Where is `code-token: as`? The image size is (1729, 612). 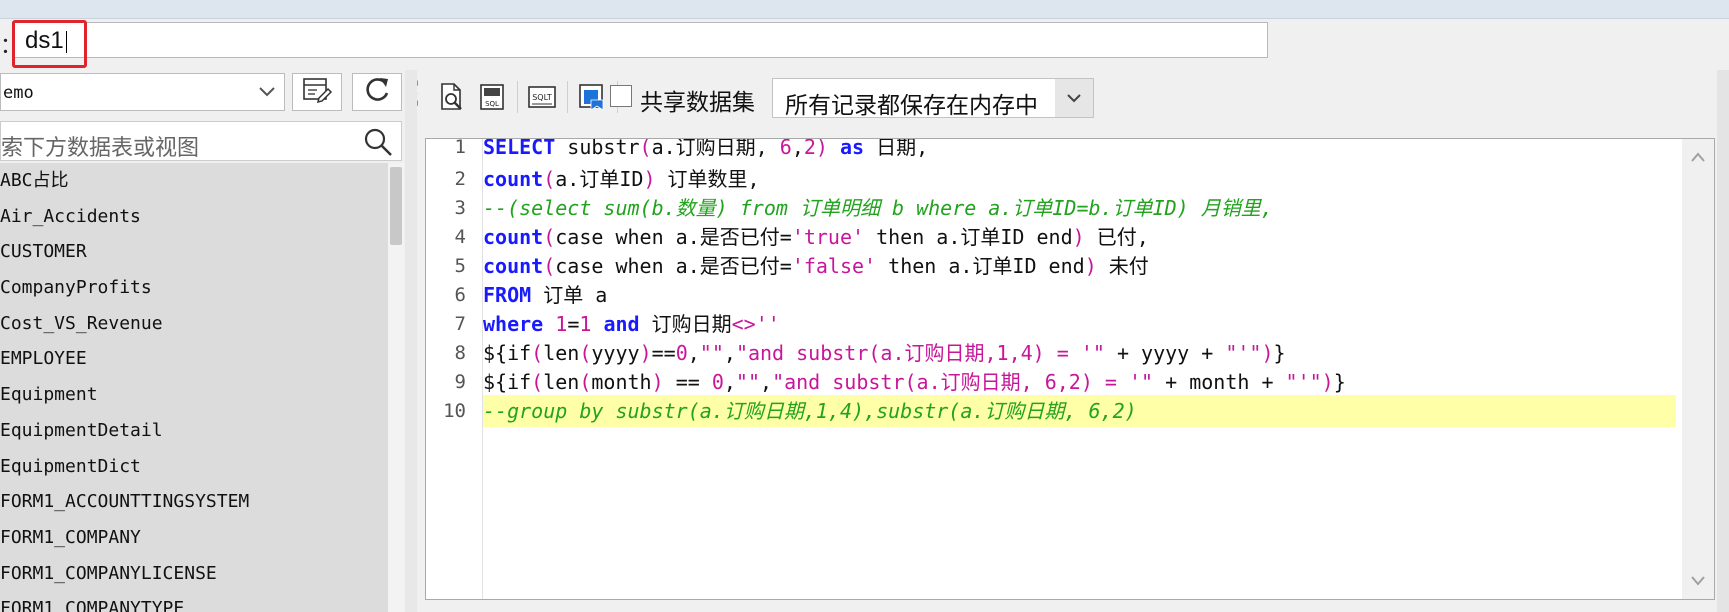
code-token: as is located at coordinates (852, 148).